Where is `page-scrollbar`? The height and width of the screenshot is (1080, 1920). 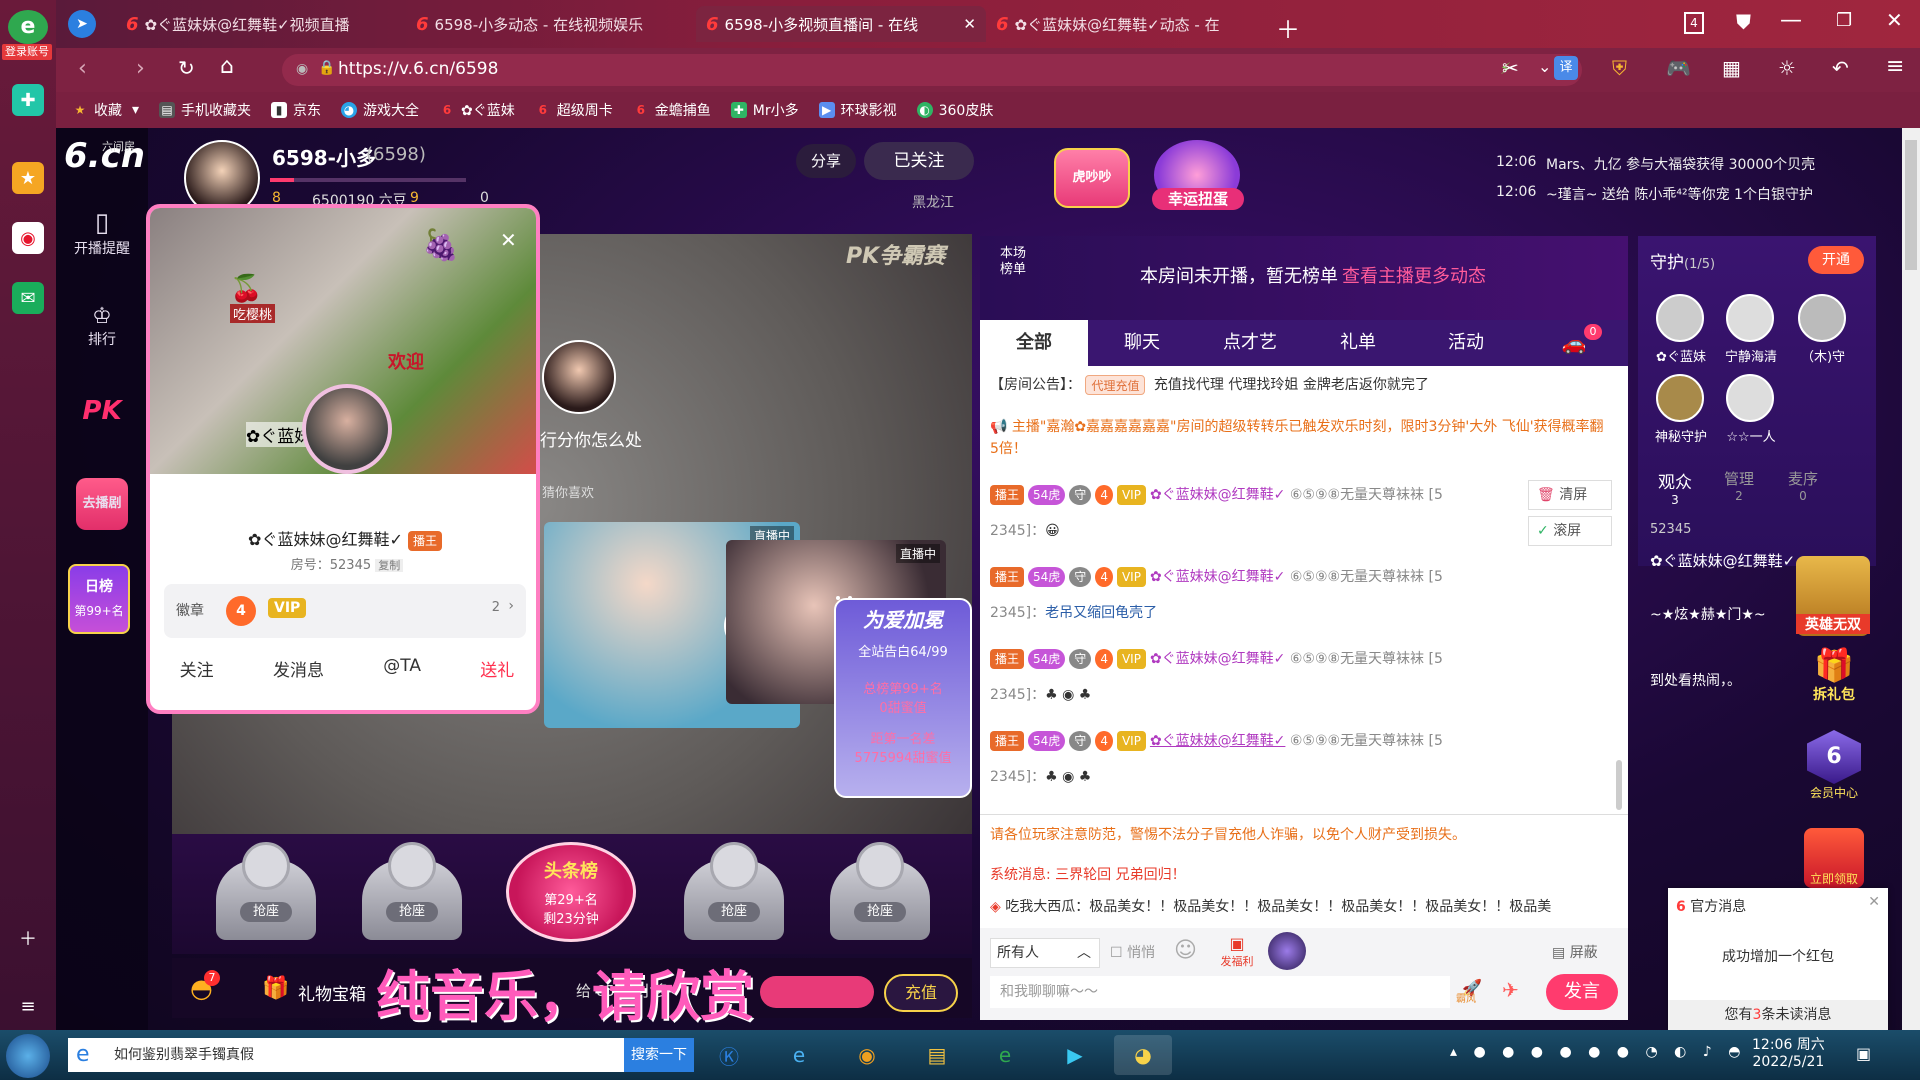
page-scrollbar is located at coordinates (1911, 579).